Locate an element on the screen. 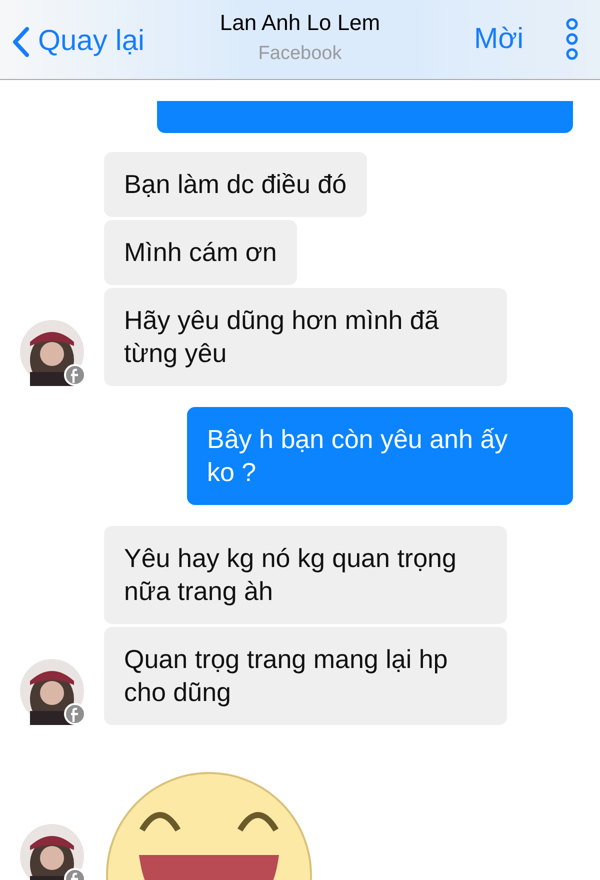 Image resolution: width=600 pixels, height=880 pixels. back-button: Quay lại is located at coordinates (78, 42).